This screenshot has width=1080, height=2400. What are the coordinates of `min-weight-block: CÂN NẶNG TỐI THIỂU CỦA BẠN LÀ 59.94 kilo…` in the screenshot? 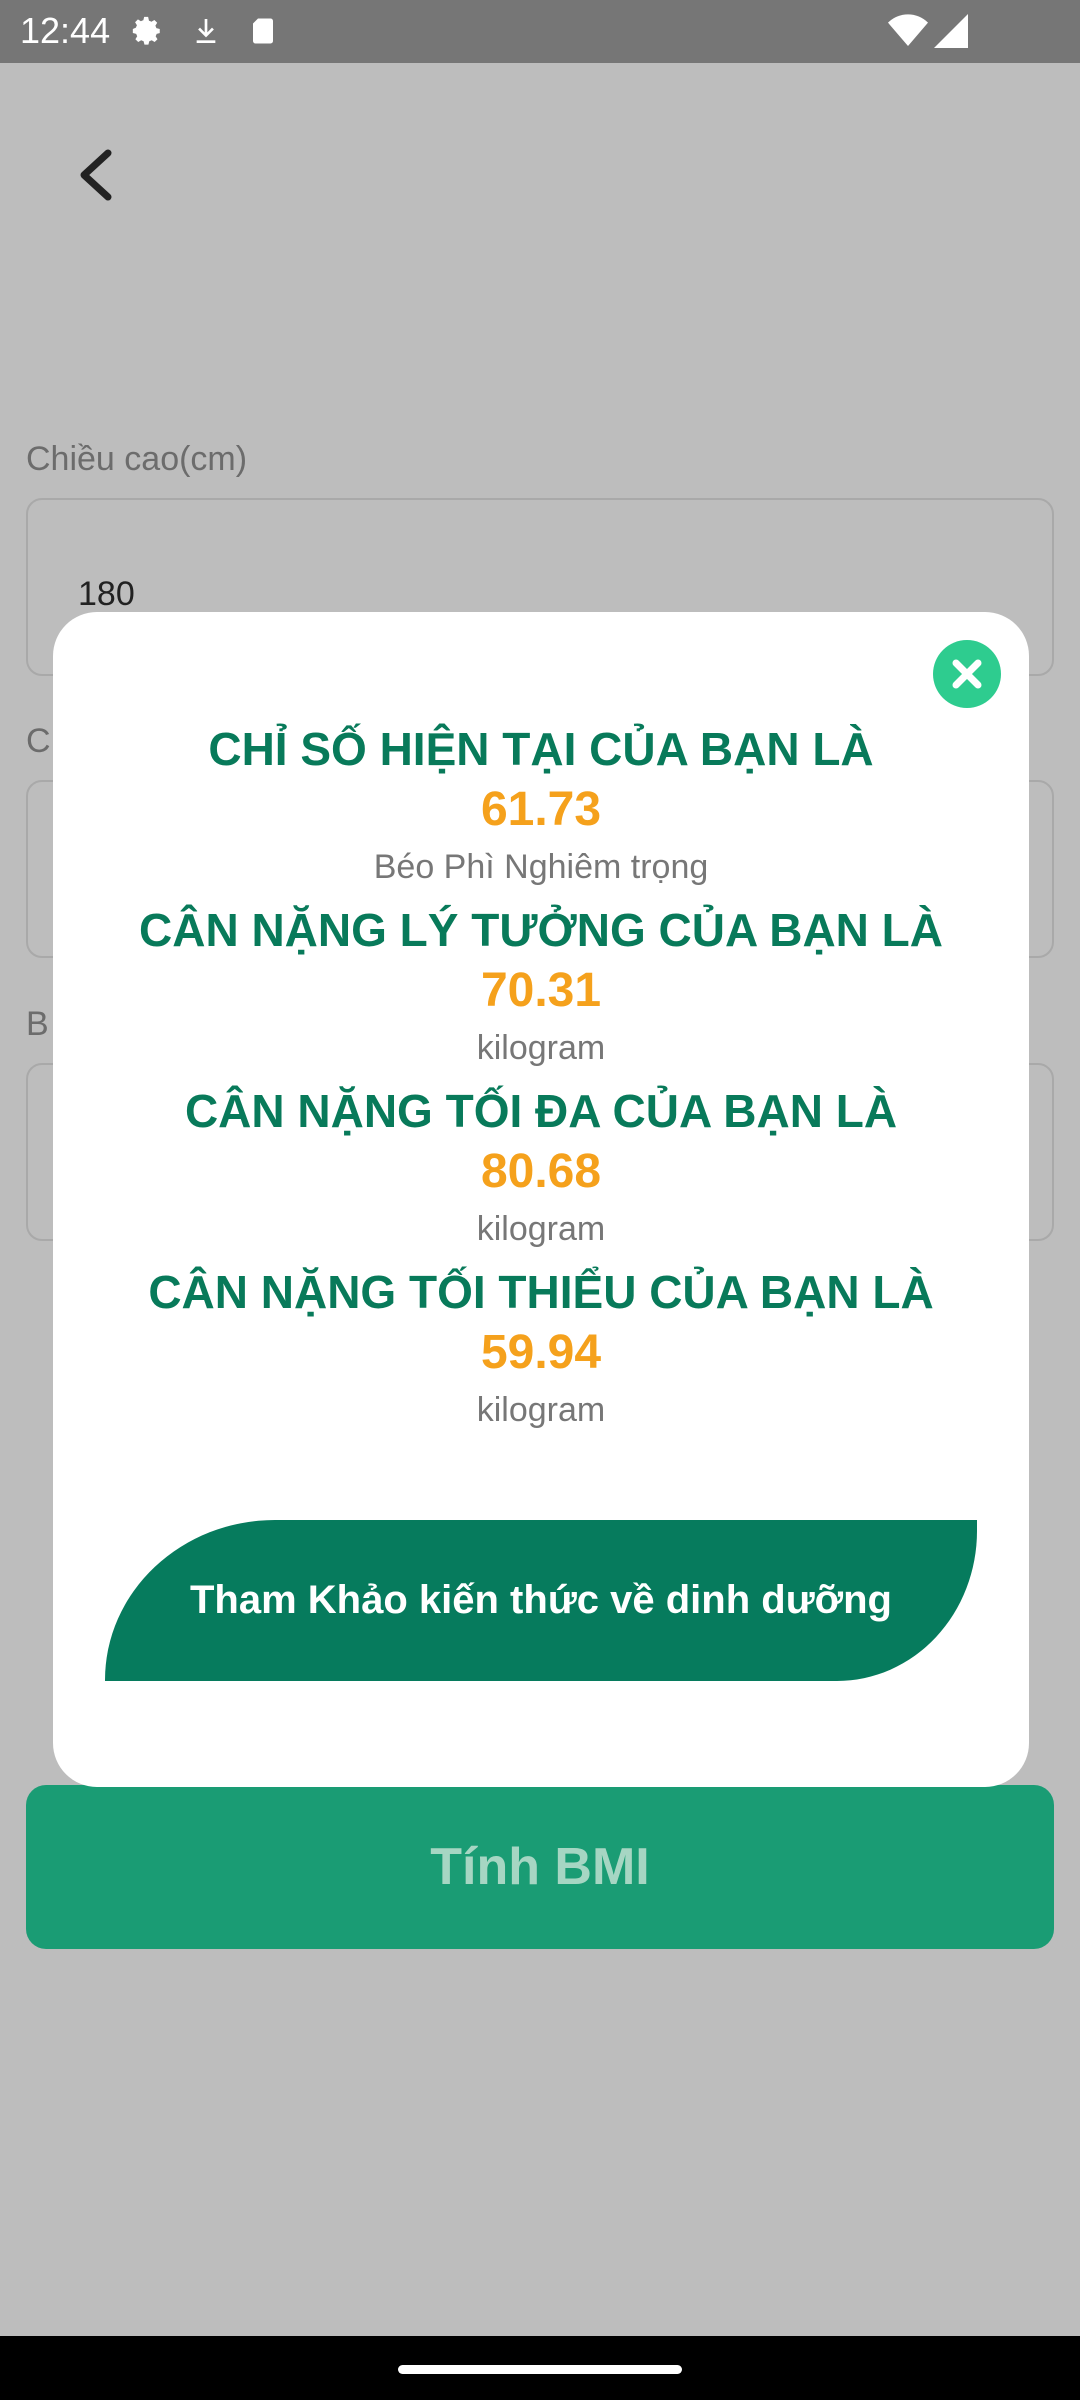 It's located at (541, 1349).